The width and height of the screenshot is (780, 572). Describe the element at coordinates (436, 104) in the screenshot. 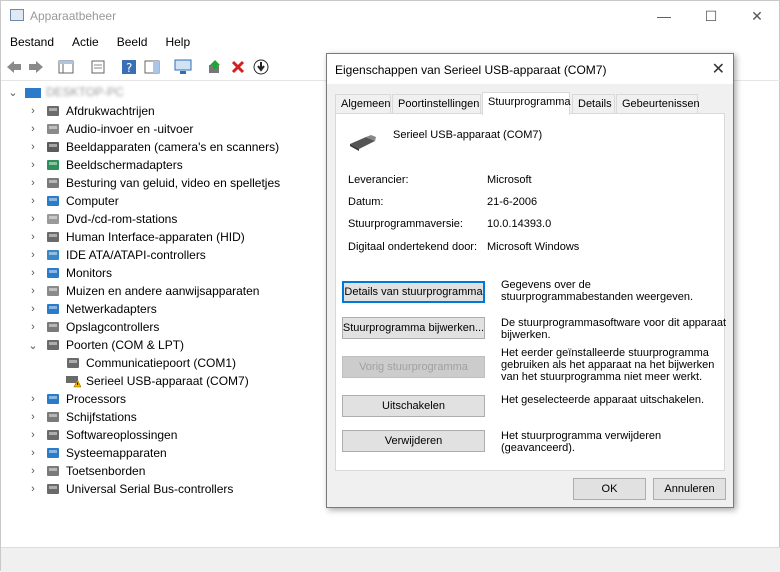

I see `tab-poortinstellingen: Poortinstellingen` at that location.